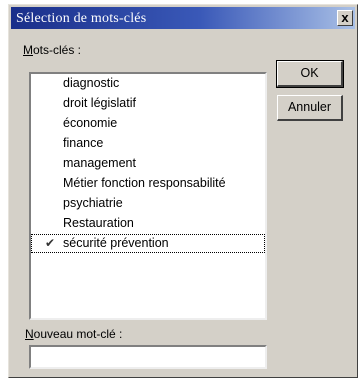  I want to click on list-item: finance, so click(148, 143).